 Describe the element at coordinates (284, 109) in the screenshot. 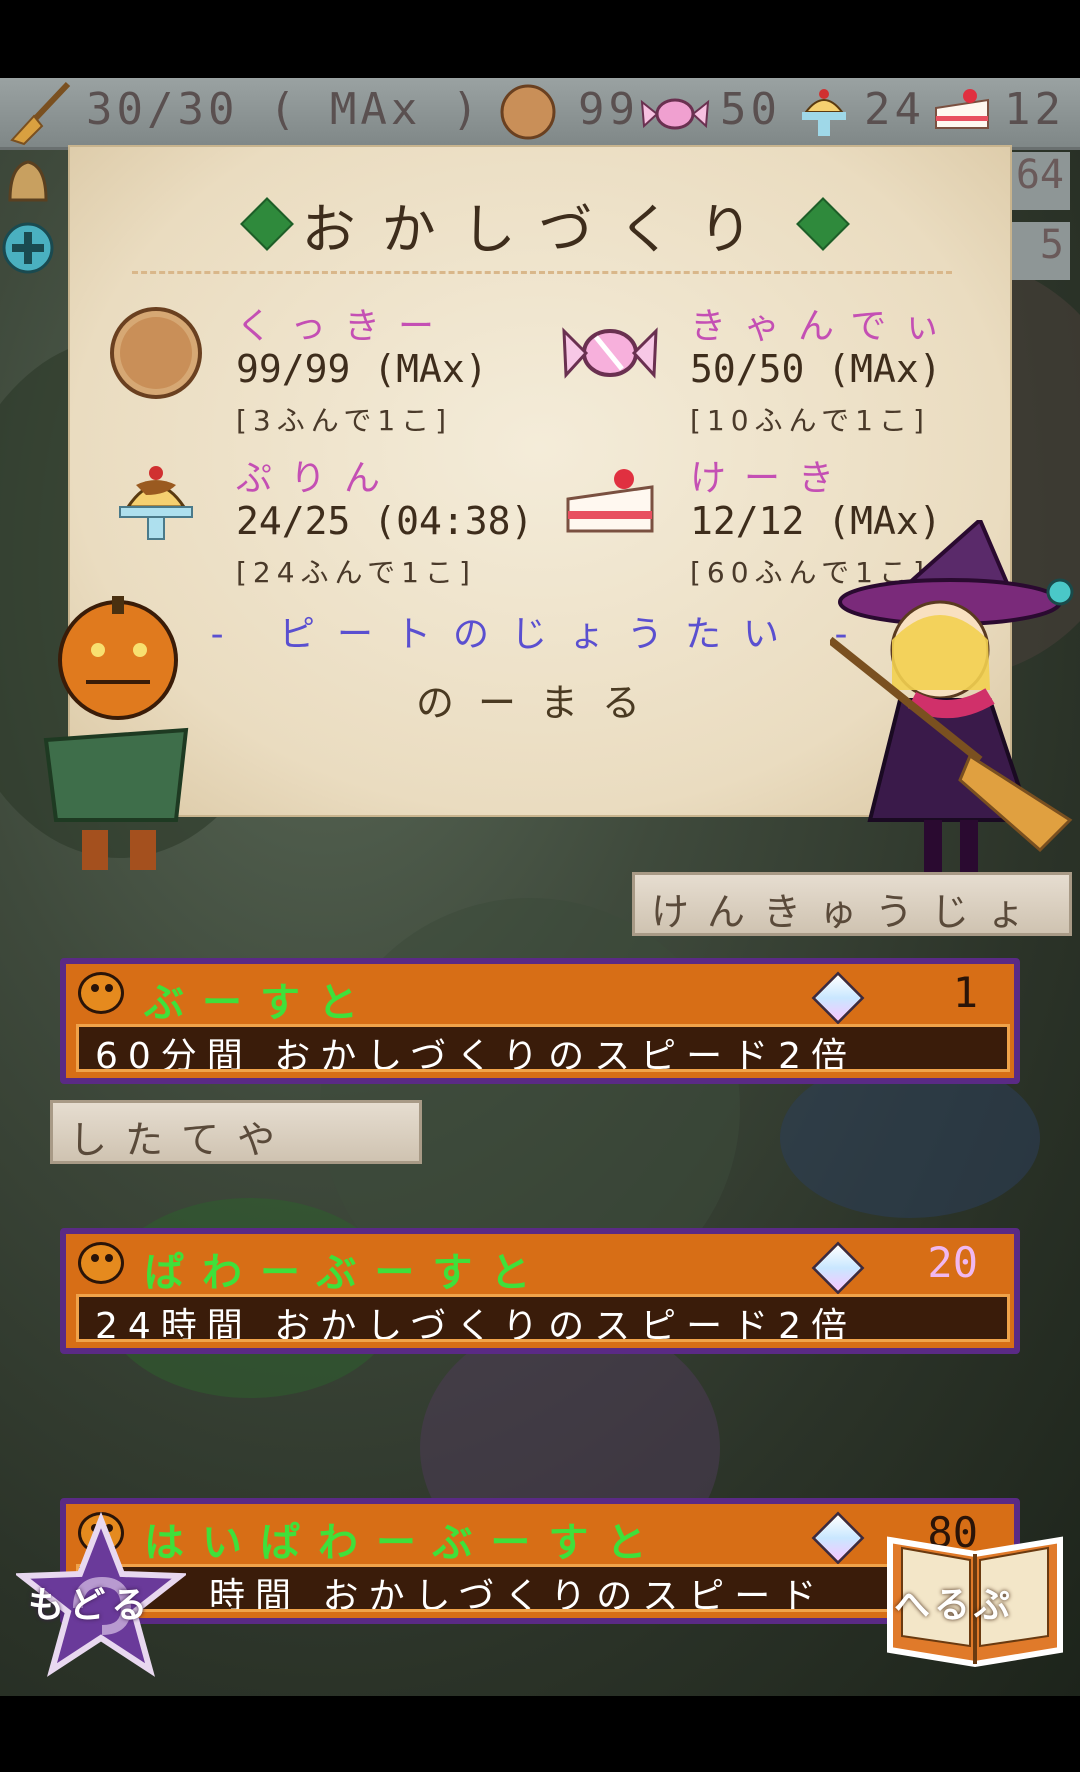

I see `stamina-value: 30/30 ( MAx )` at that location.